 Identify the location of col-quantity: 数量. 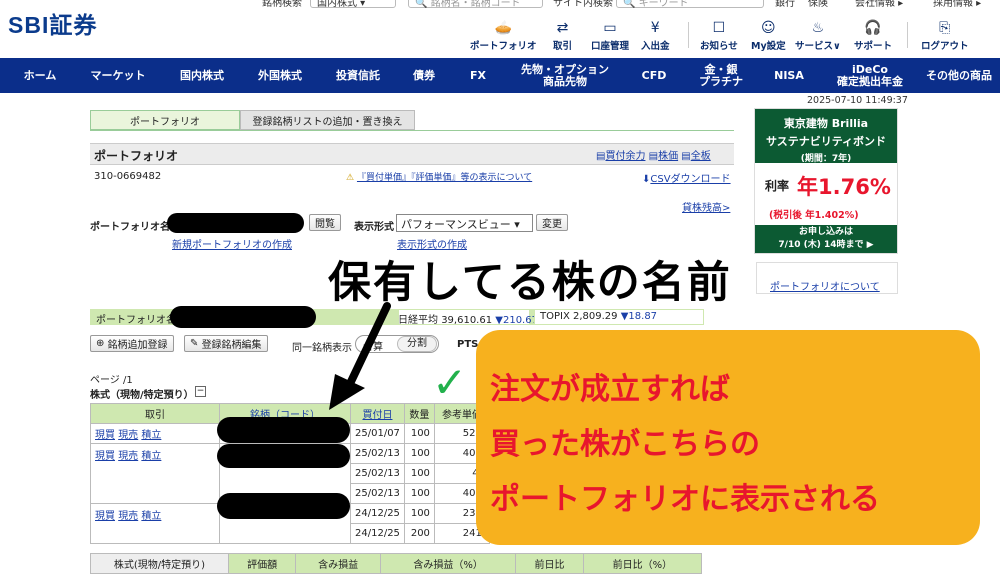
(419, 413).